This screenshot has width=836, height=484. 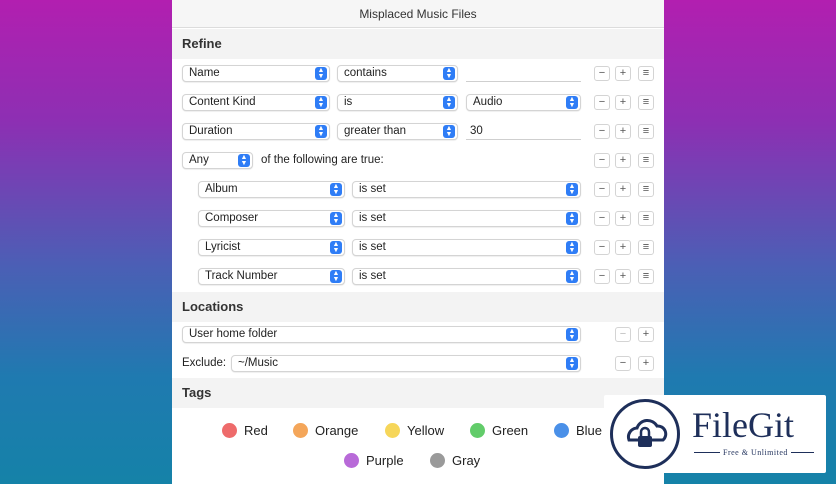 What do you see at coordinates (623, 363) in the screenshot?
I see `remove-exclude-button: −` at bounding box center [623, 363].